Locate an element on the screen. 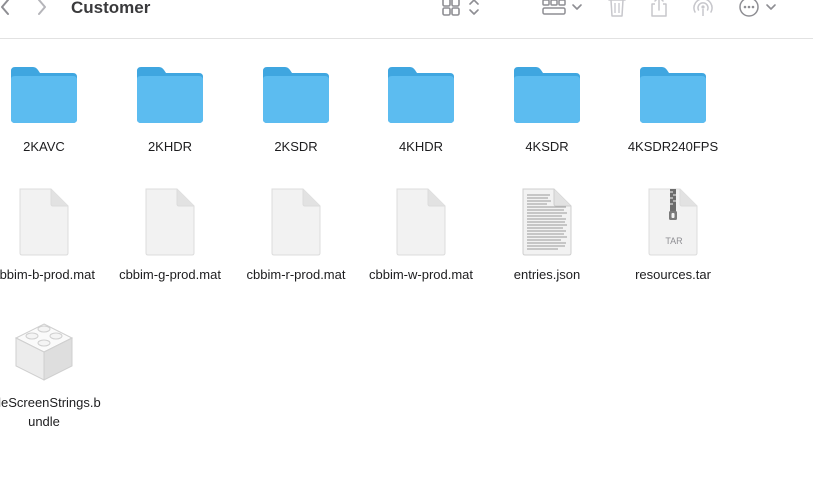  forward-button is located at coordinates (42, 9).